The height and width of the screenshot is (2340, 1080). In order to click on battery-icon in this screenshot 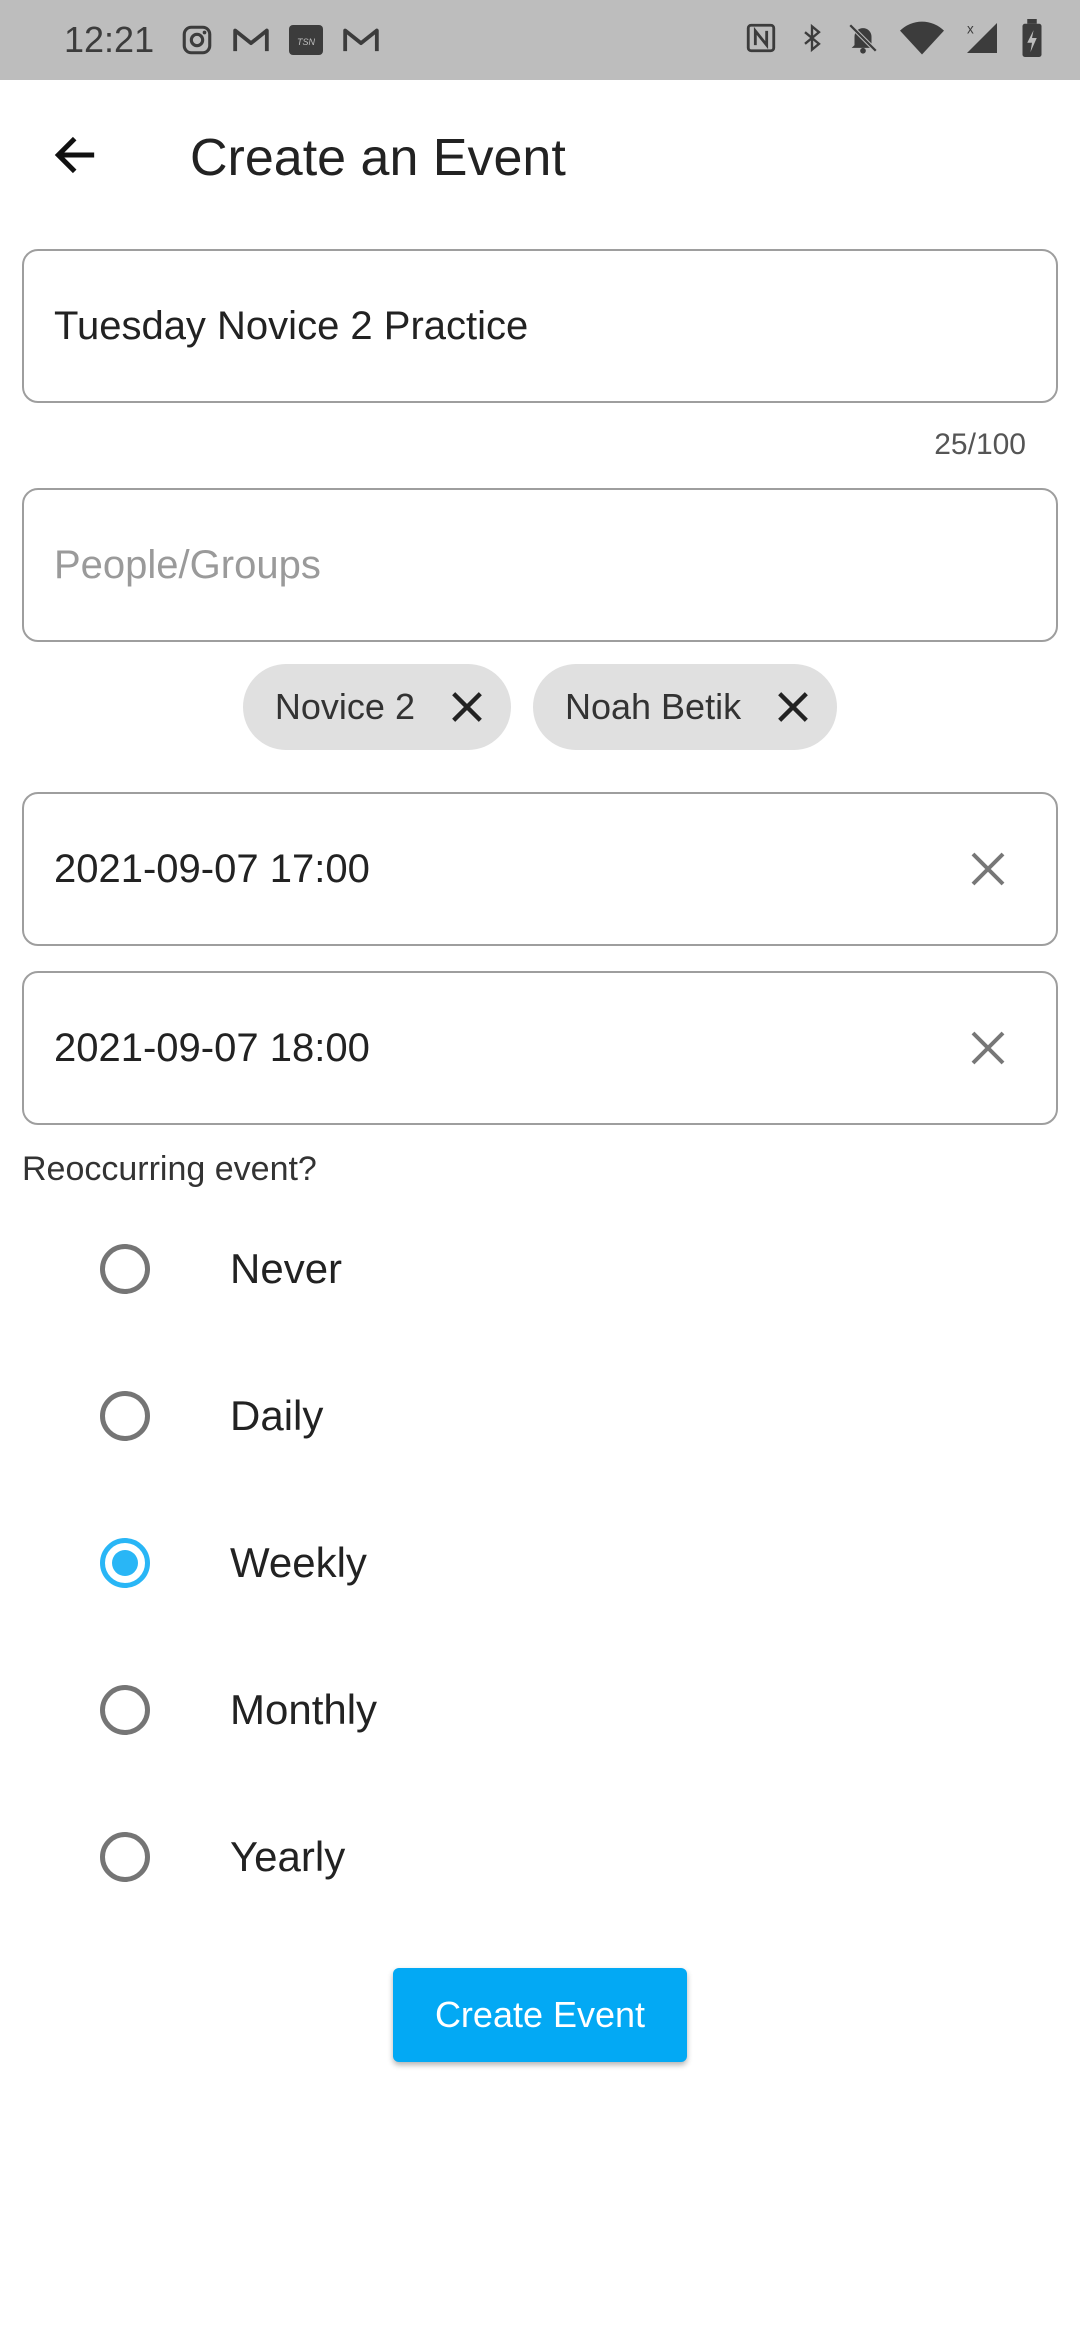, I will do `click(1032, 40)`.